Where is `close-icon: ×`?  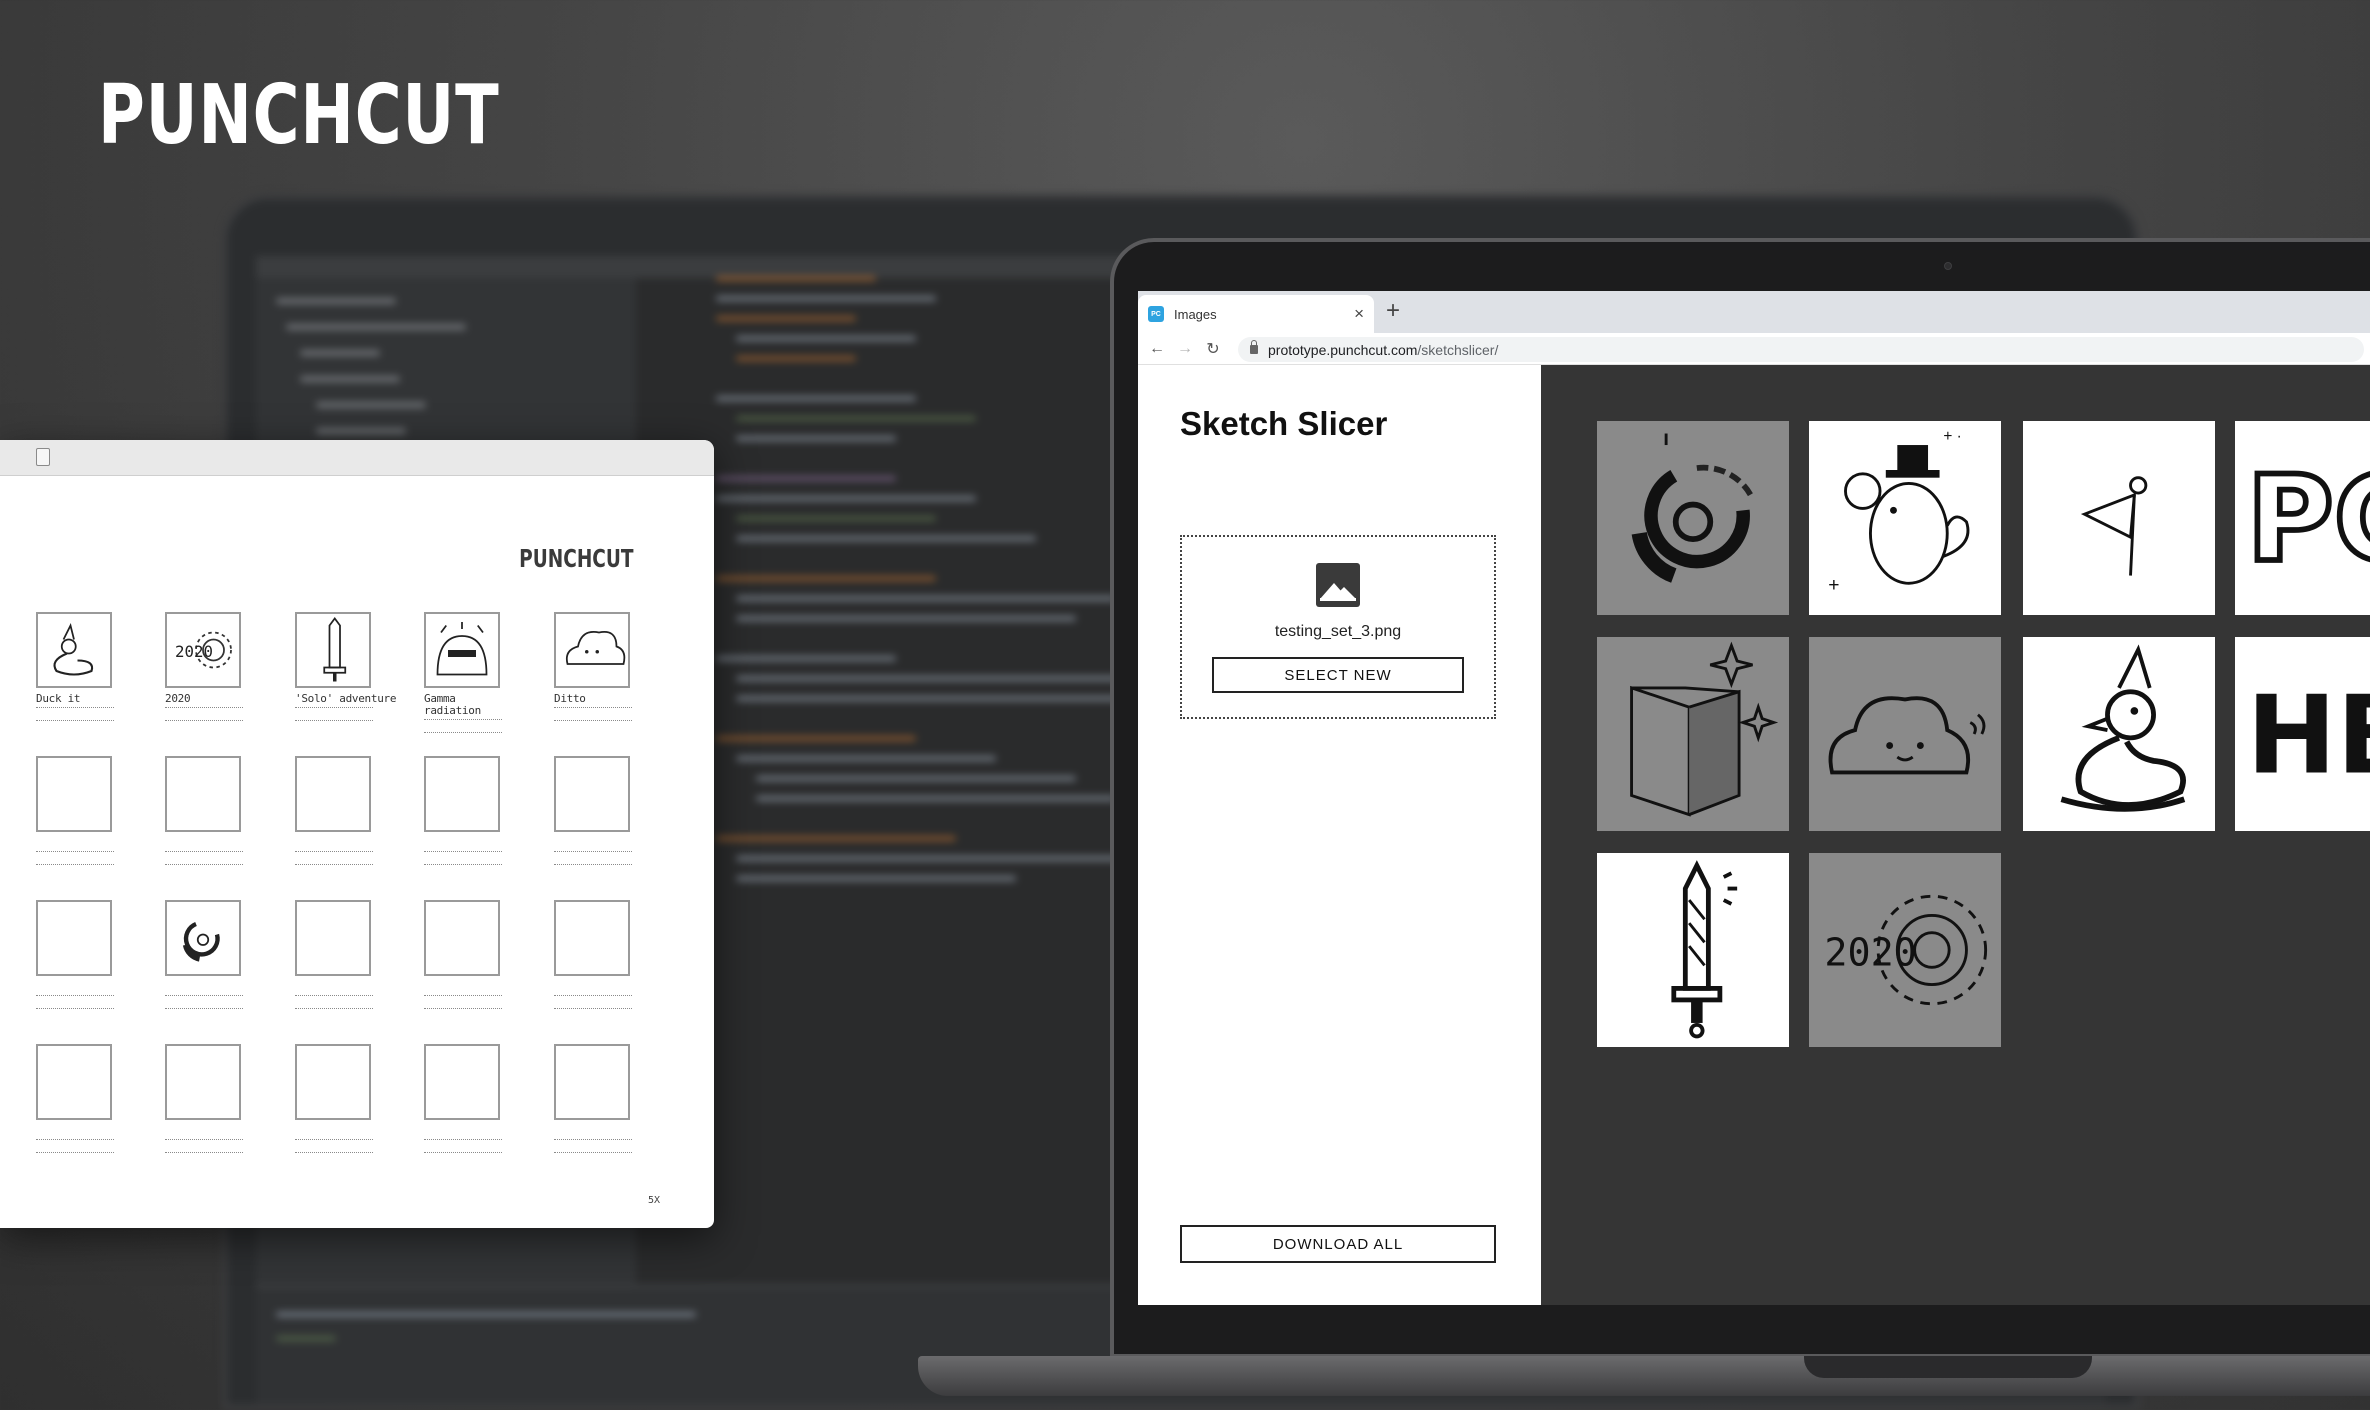
close-icon: × is located at coordinates (1359, 314).